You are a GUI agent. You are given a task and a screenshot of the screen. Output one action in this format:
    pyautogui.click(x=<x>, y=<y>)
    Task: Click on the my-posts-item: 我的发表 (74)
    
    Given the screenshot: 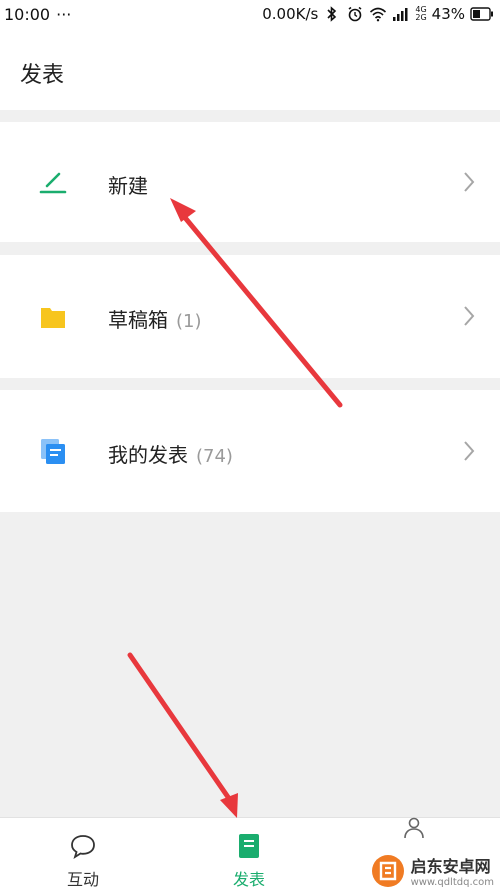 What is the action you would take?
    pyautogui.click(x=250, y=451)
    